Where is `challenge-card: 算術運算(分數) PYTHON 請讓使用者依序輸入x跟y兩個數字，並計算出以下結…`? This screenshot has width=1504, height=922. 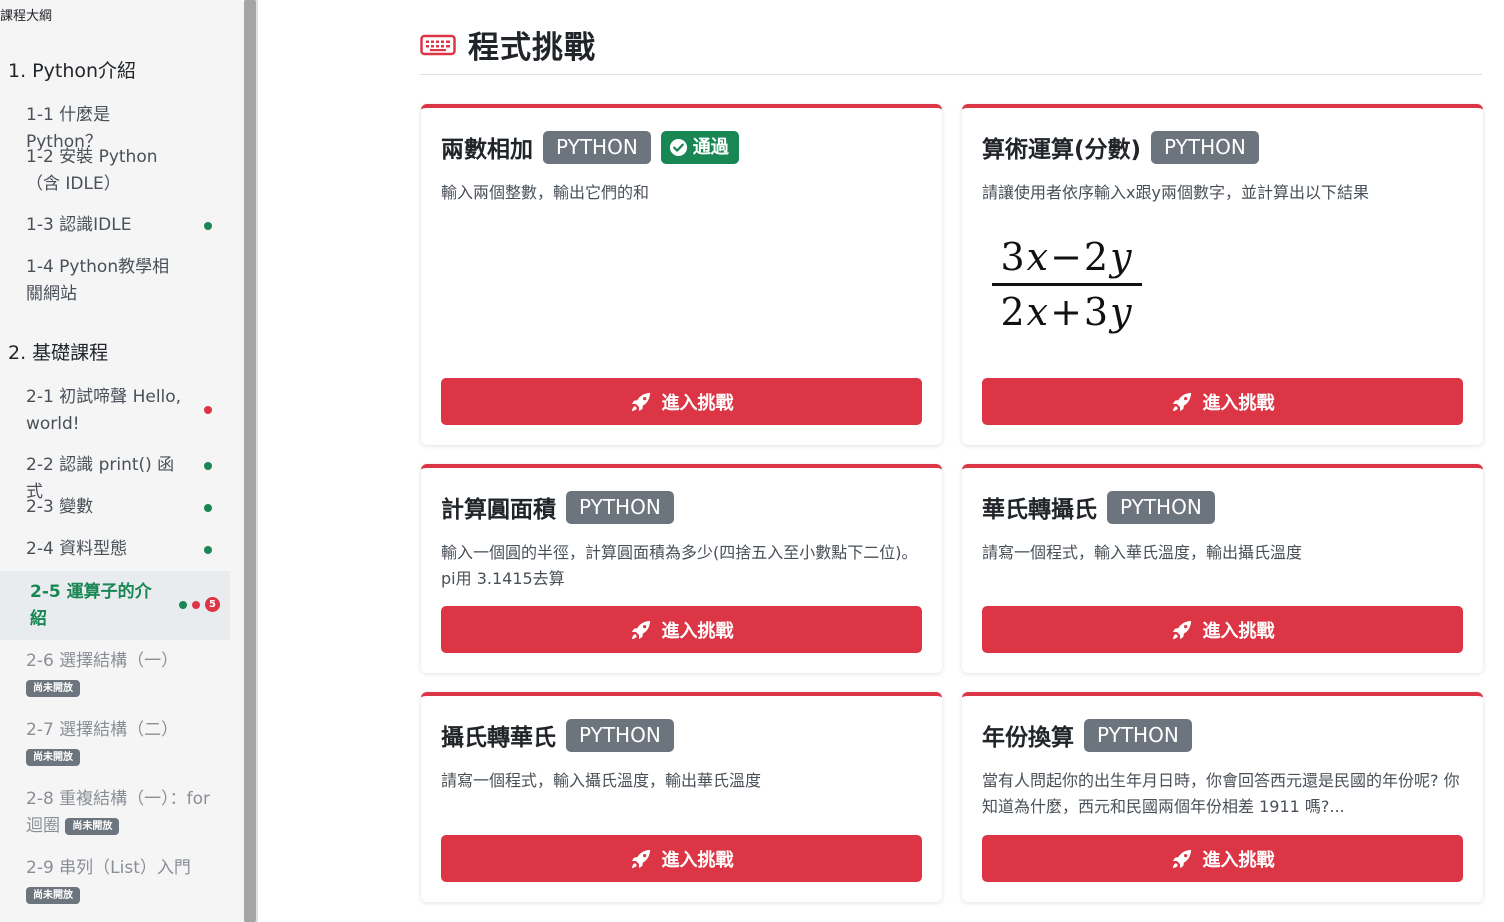
challenge-card: 算術運算(分數) PYTHON 請讓使用者依序輸入x跟y兩個數字，並計算出以下結… is located at coordinates (1222, 274).